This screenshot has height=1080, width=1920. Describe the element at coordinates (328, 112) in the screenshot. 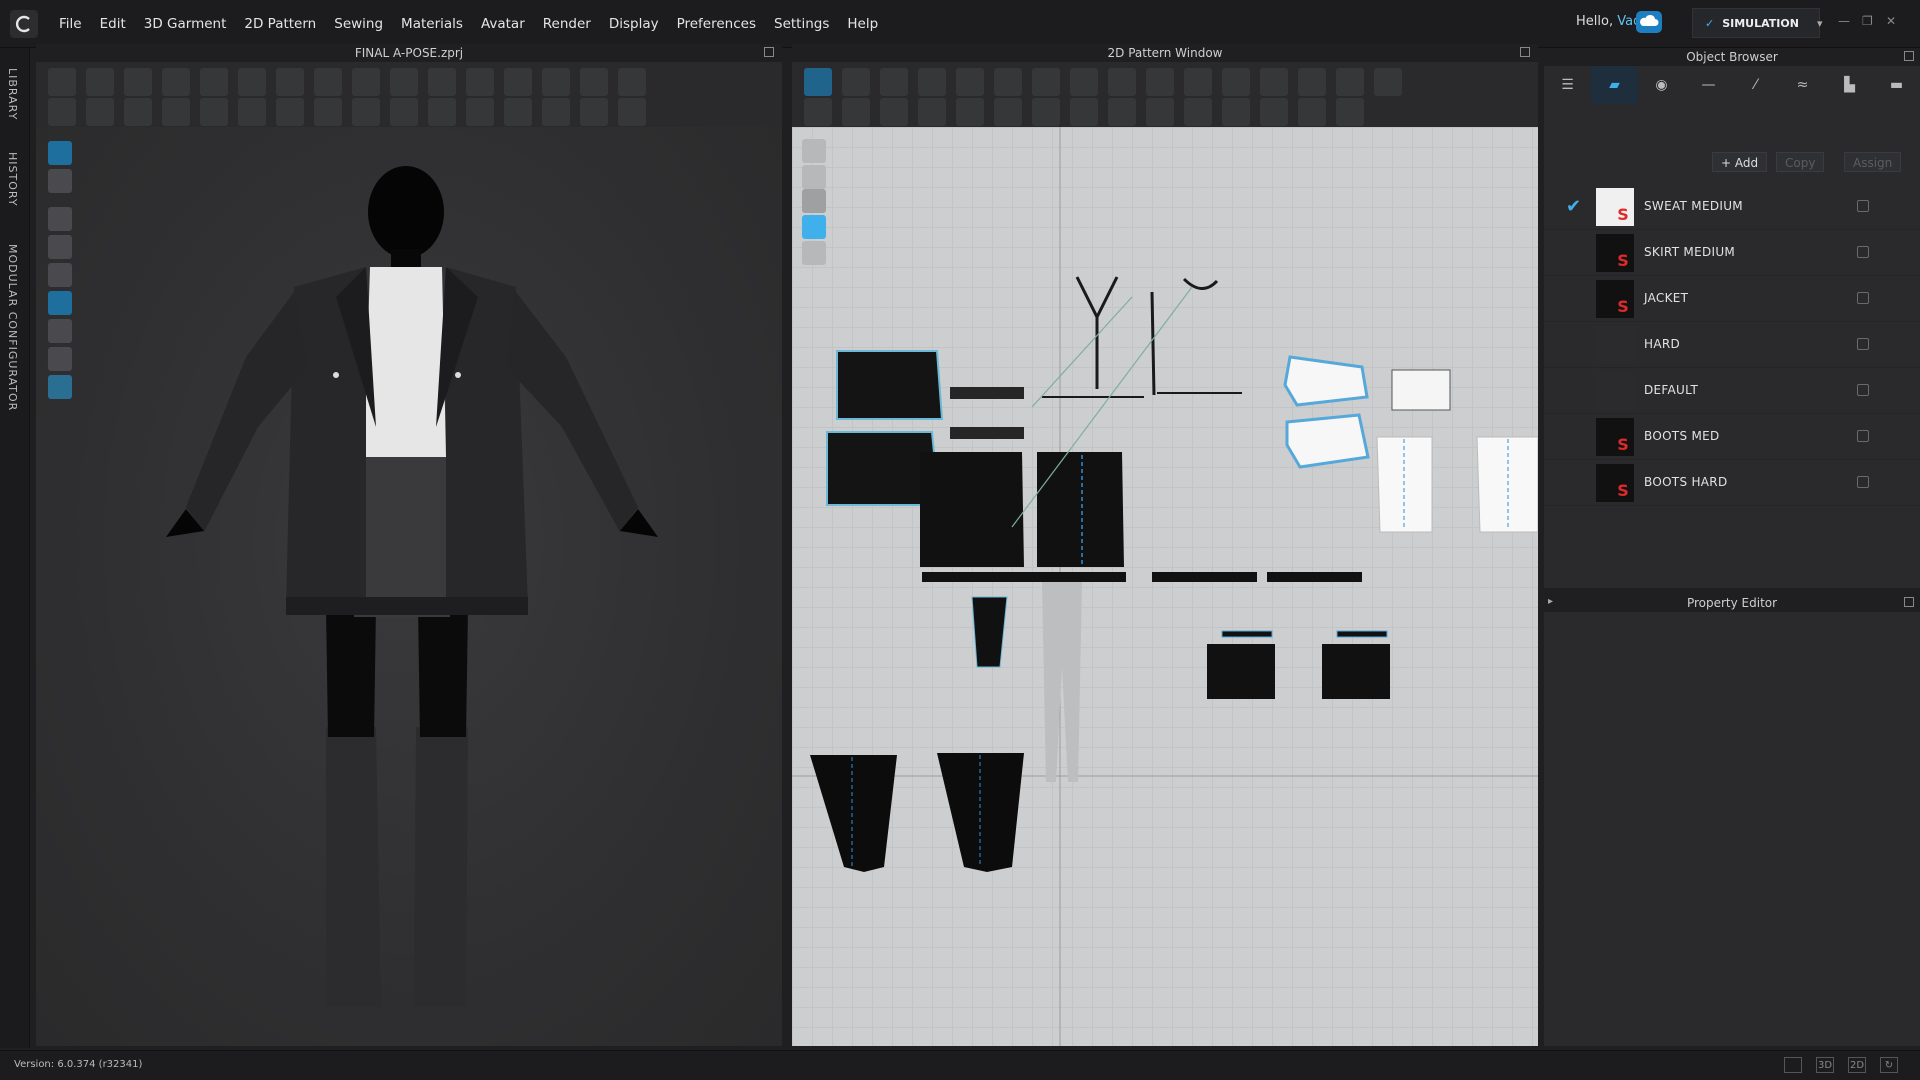

I see `zipper-icon` at that location.